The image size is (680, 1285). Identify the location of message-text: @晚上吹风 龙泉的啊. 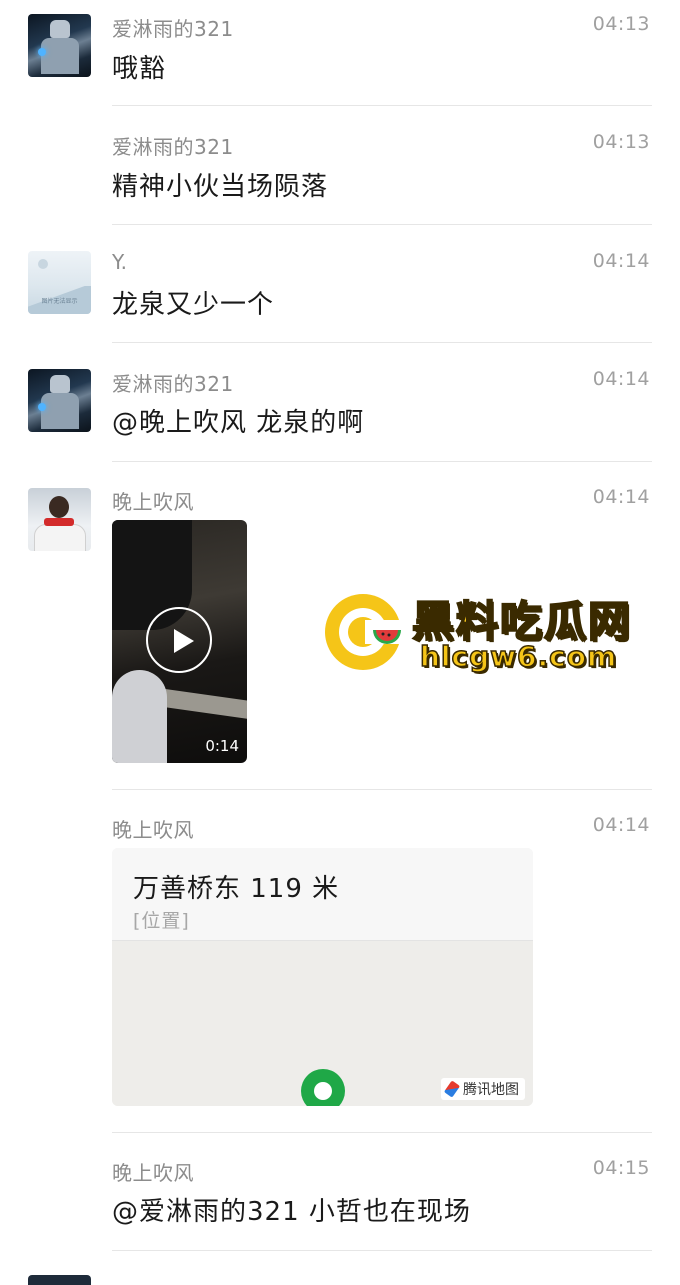
(238, 420).